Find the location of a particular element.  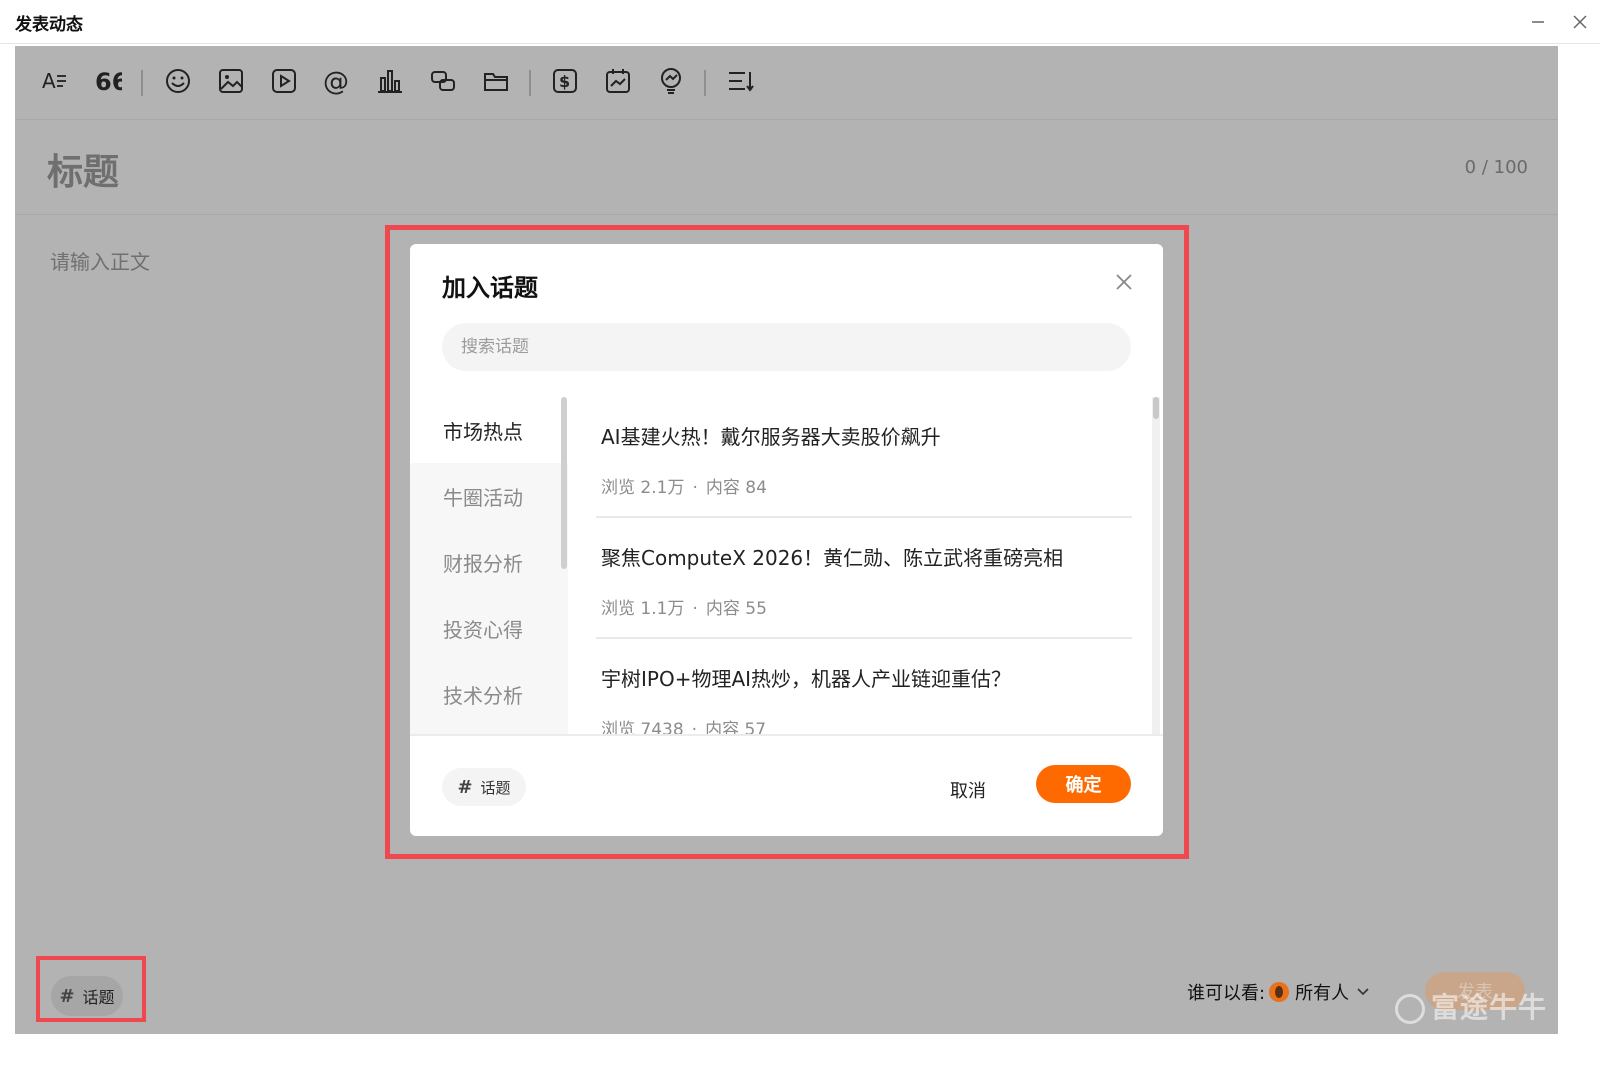

close-window-icon is located at coordinates (1580, 22).